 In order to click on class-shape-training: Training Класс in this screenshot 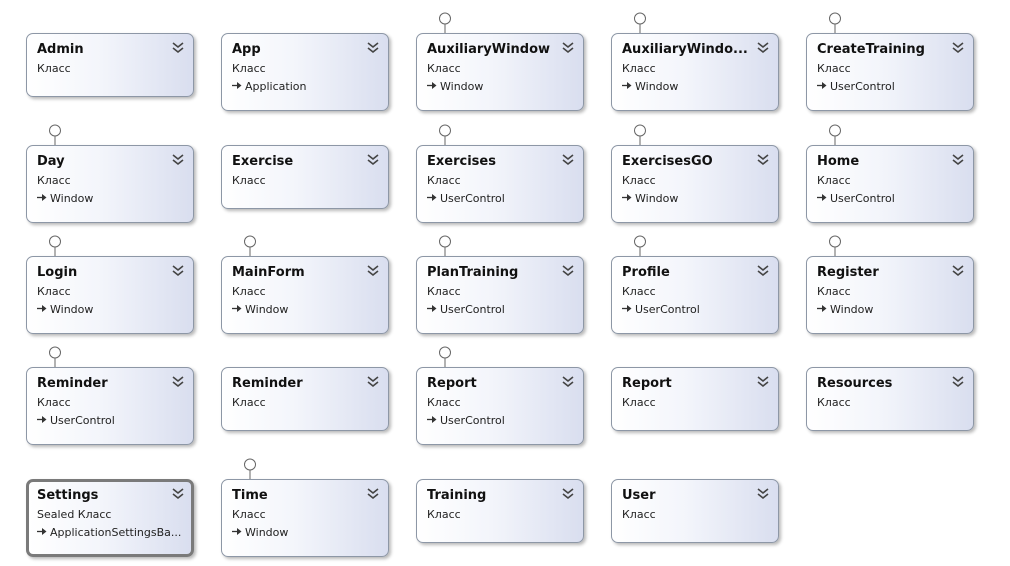, I will do `click(500, 511)`.